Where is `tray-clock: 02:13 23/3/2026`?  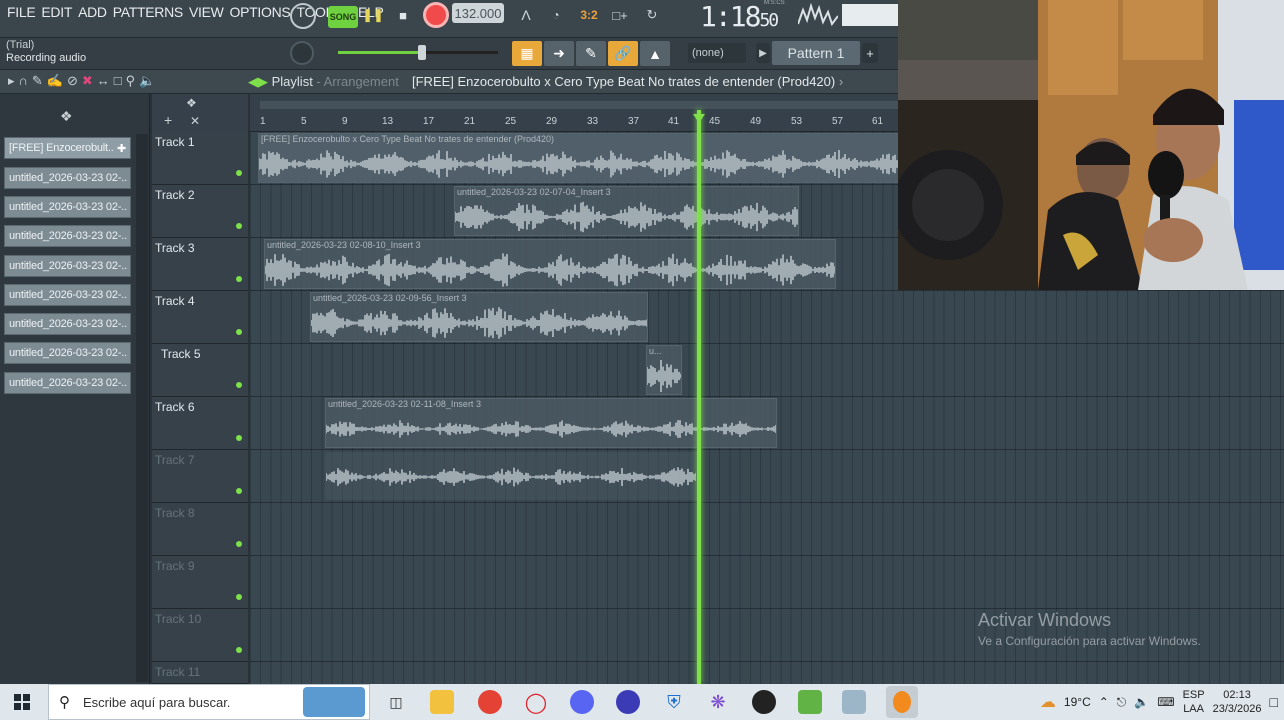
tray-clock: 02:13 23/3/2026 is located at coordinates (1237, 702).